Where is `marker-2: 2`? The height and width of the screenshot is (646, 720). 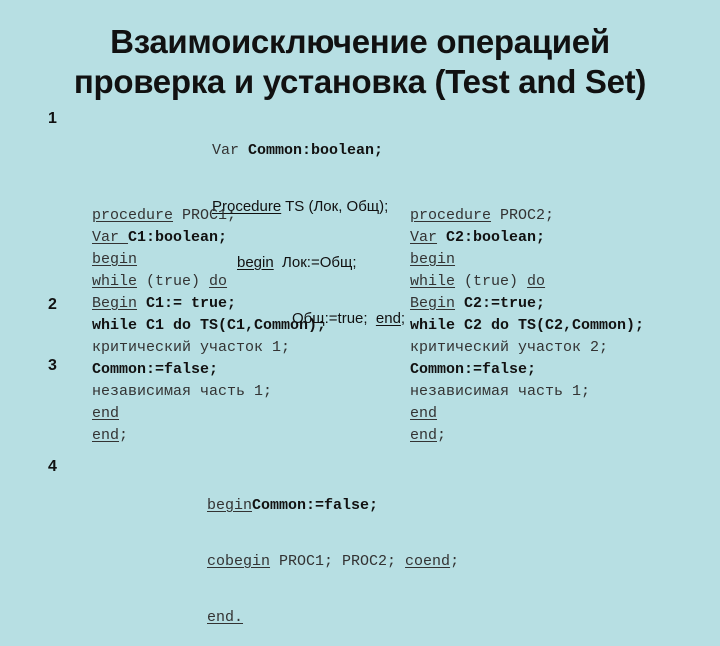
marker-2: 2 is located at coordinates (52, 304).